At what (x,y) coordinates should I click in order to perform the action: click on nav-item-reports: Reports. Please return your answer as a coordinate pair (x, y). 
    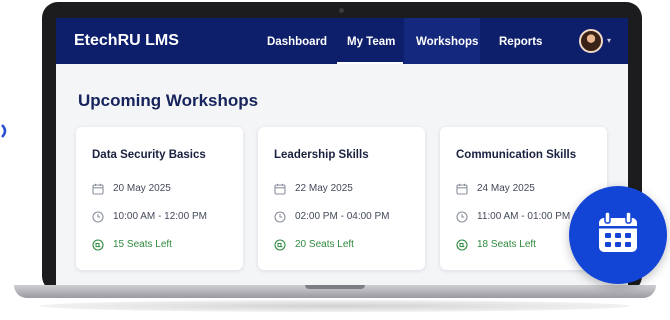
    Looking at the image, I should click on (520, 42).